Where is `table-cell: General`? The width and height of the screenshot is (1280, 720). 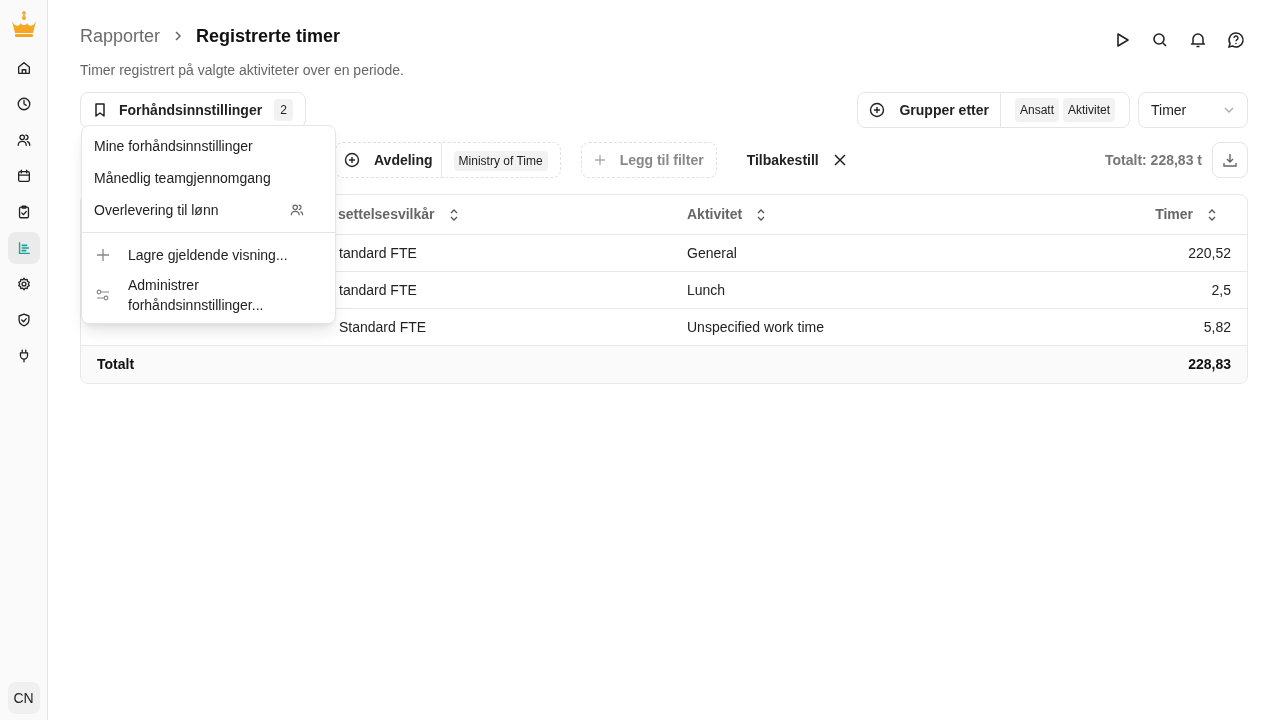 table-cell: General is located at coordinates (712, 253).